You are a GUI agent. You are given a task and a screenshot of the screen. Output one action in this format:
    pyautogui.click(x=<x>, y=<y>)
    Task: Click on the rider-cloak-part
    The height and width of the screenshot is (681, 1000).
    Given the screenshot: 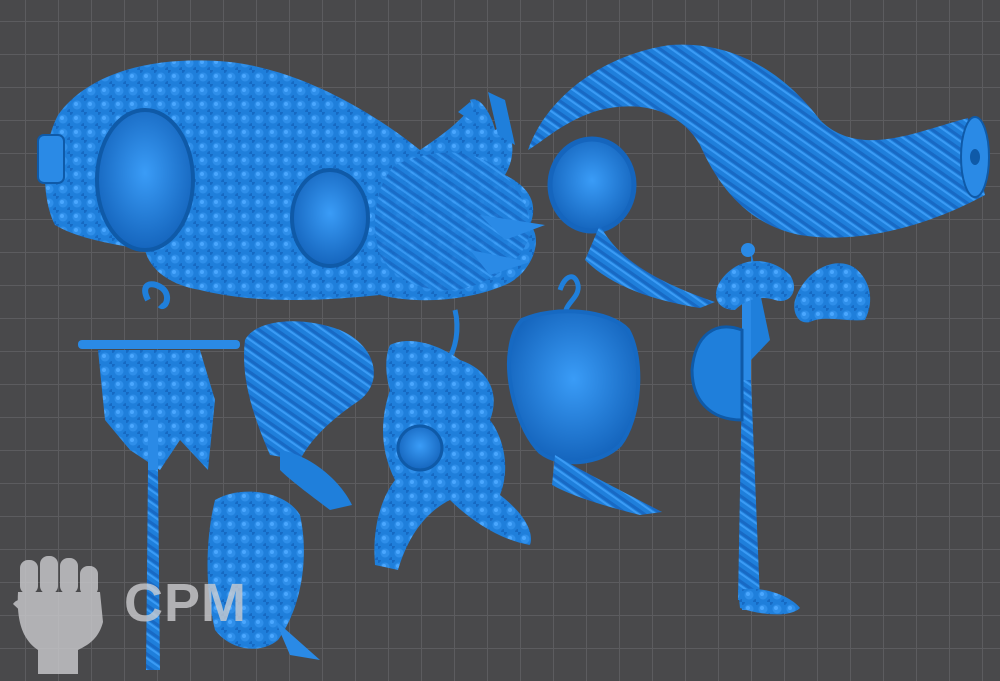 What is the action you would take?
    pyautogui.click(x=584, y=394)
    